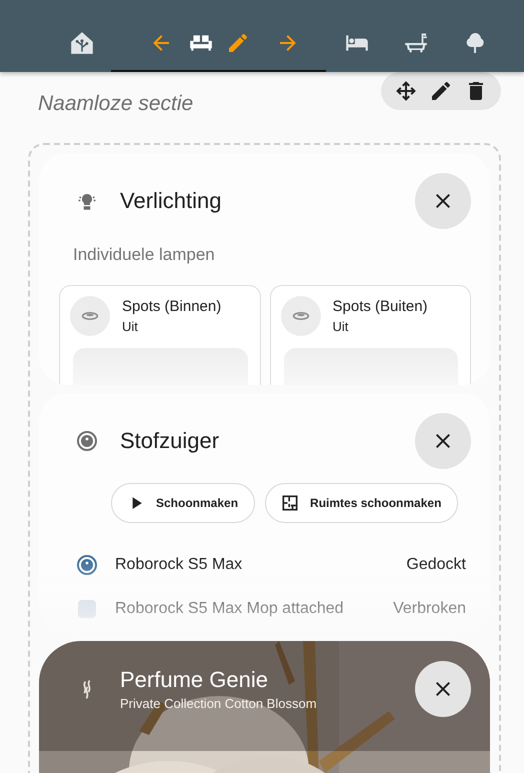 The width and height of the screenshot is (524, 773). Describe the element at coordinates (170, 441) in the screenshot. I see `card-title: Stofzuiger` at that location.